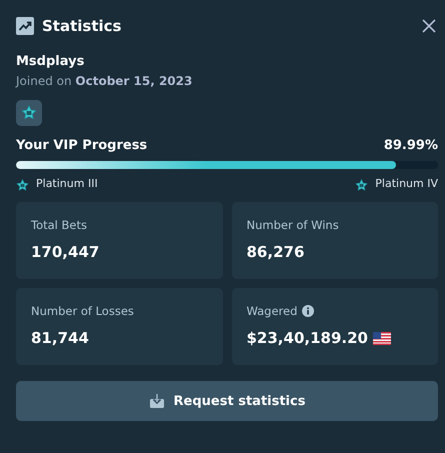 The height and width of the screenshot is (453, 445). Describe the element at coordinates (29, 113) in the screenshot. I see `vip-badge-icon` at that location.